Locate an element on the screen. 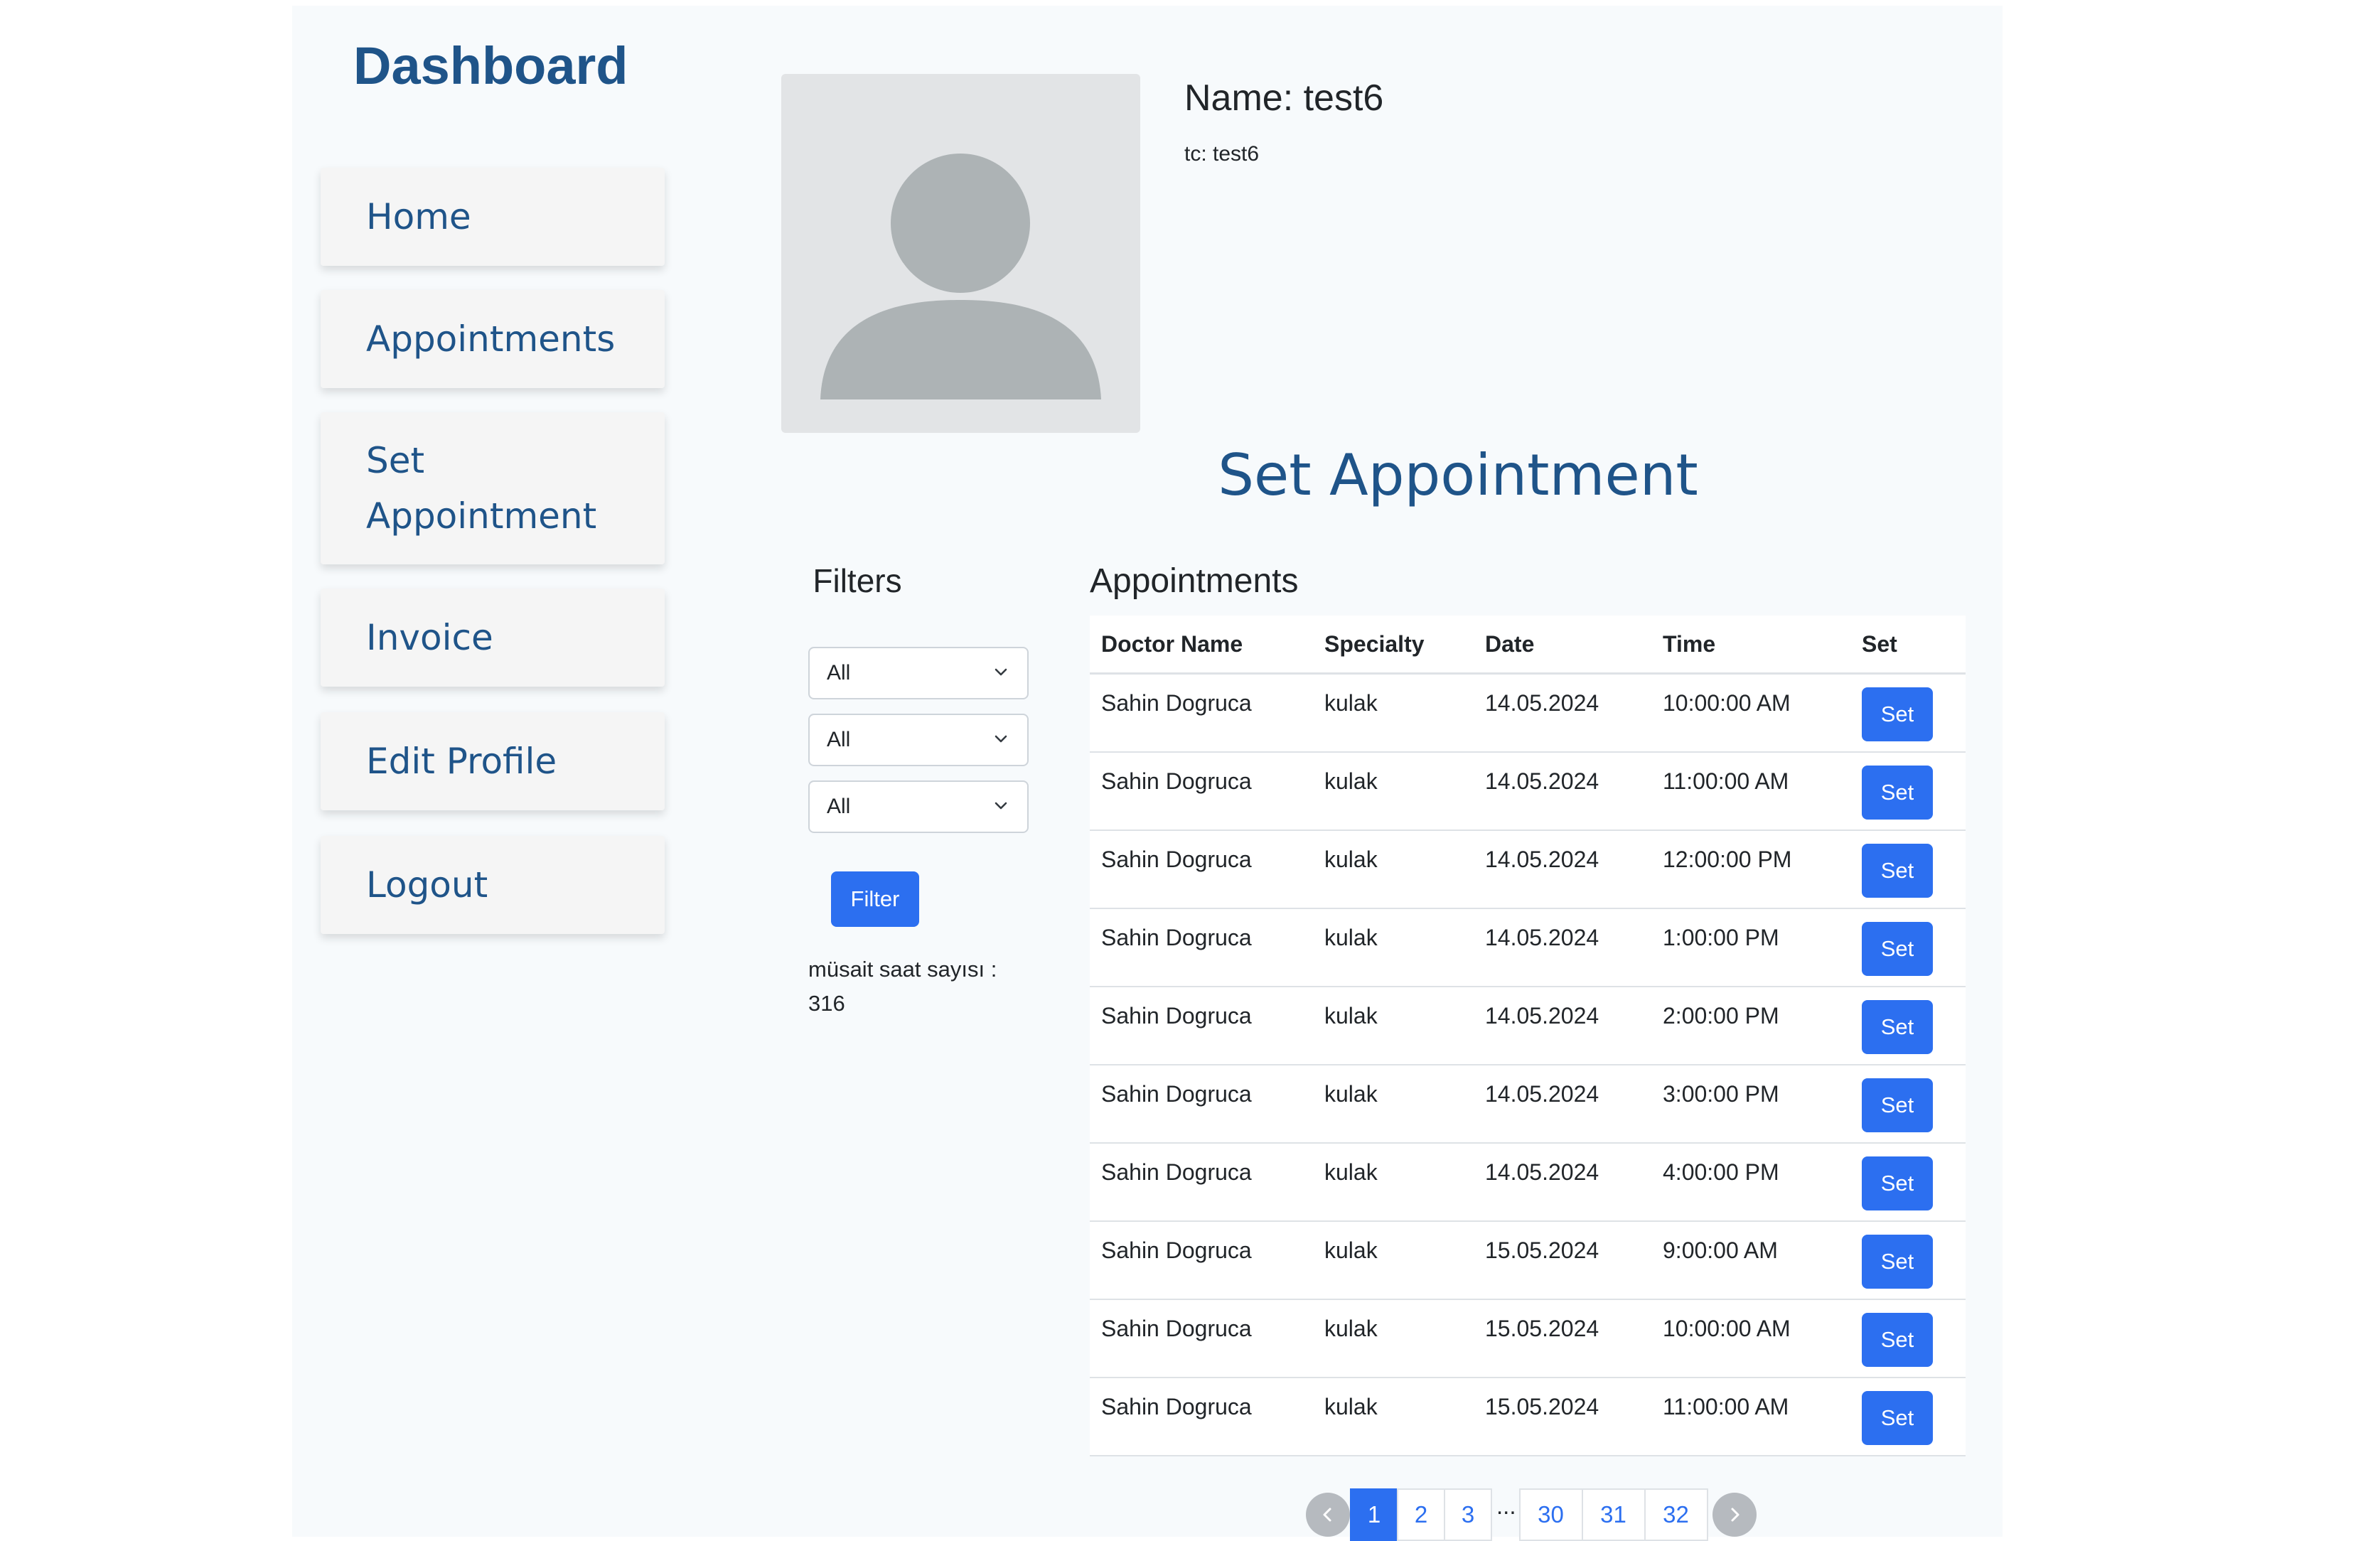  column-header-date: Date is located at coordinates (1562, 645).